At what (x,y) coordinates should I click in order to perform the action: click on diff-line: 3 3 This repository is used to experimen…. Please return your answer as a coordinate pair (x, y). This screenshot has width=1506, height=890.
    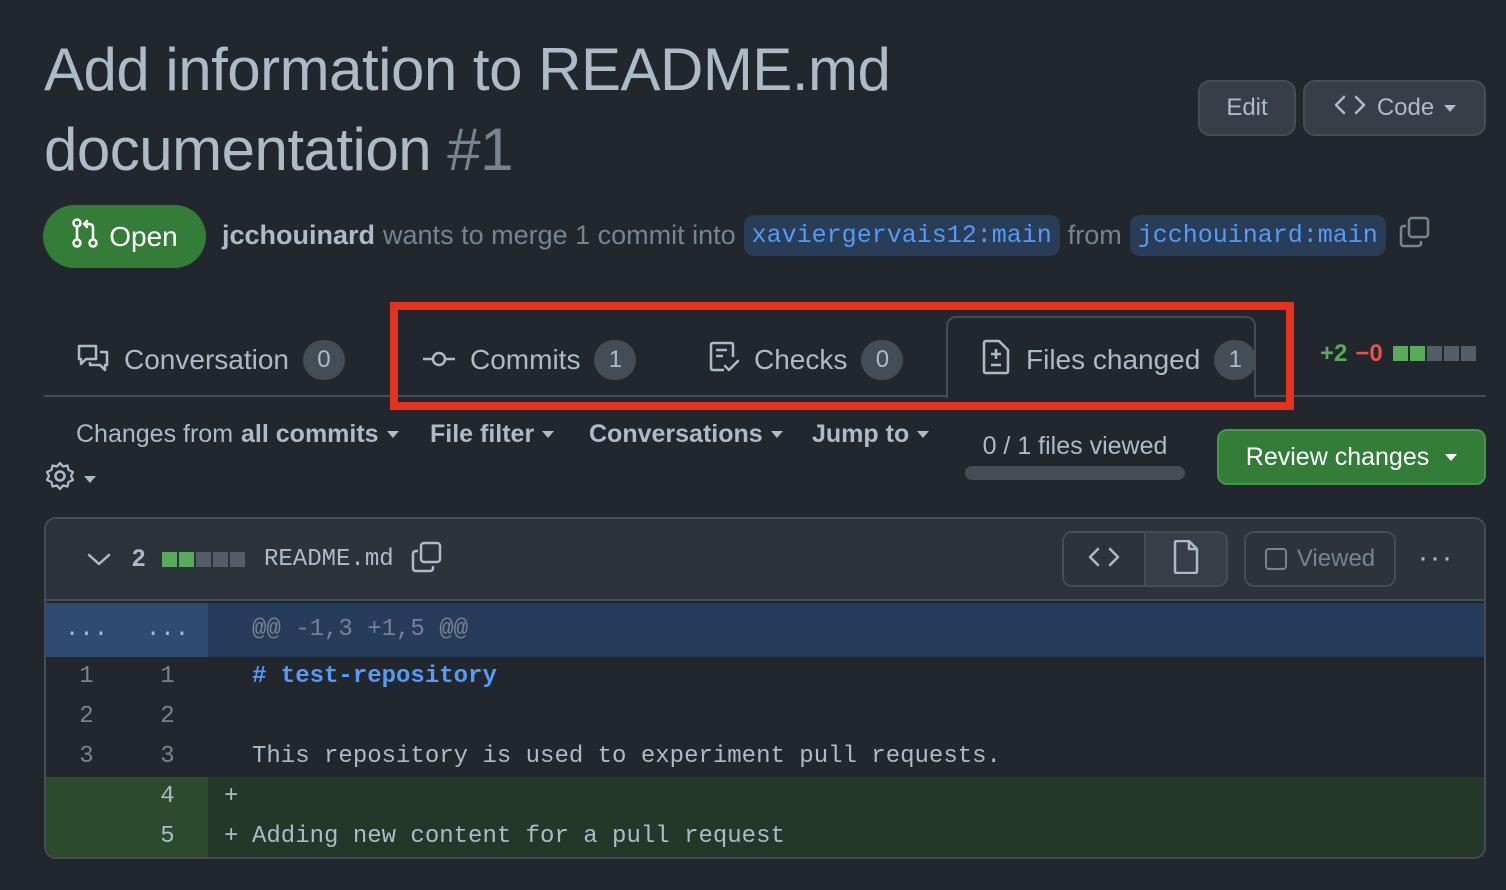
    Looking at the image, I should click on (765, 757).